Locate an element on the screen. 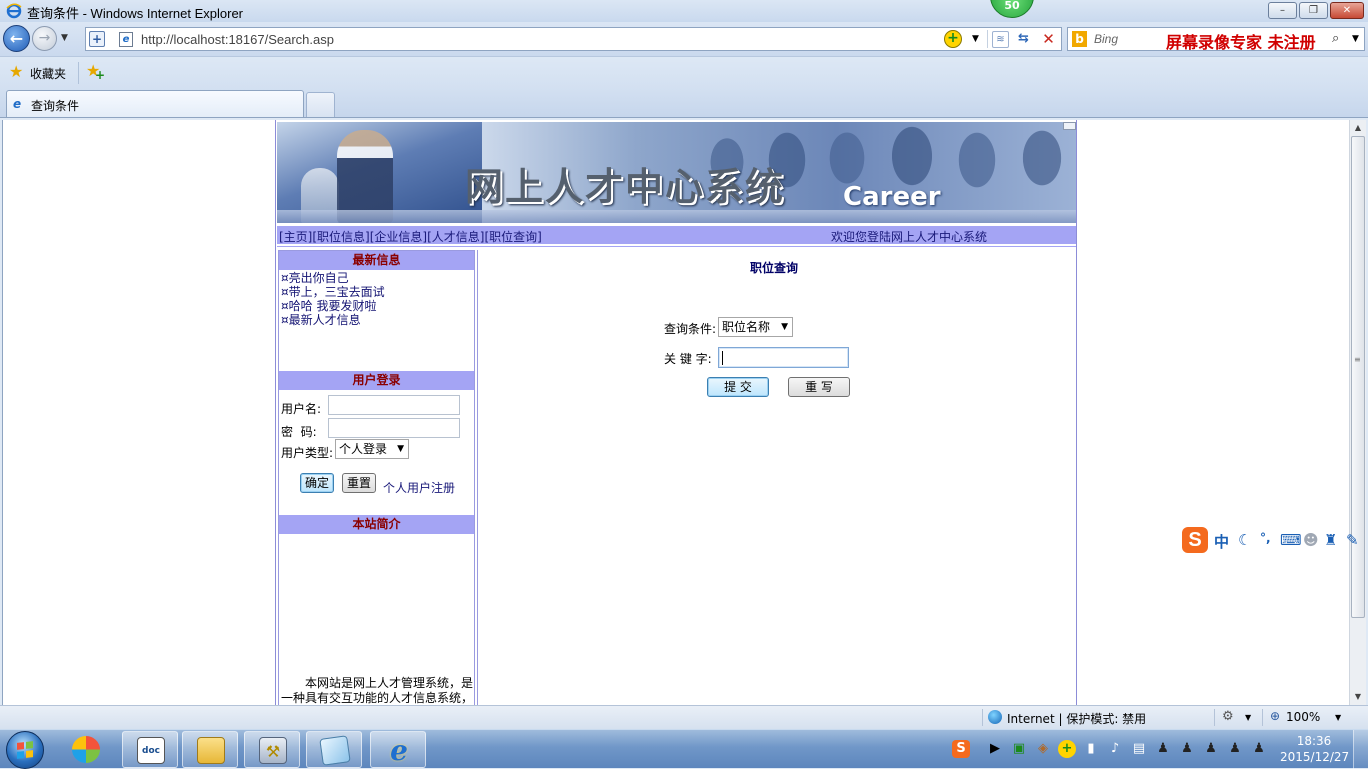 This screenshot has height=769, width=1368. show-desktop-button is located at coordinates (1360, 749).